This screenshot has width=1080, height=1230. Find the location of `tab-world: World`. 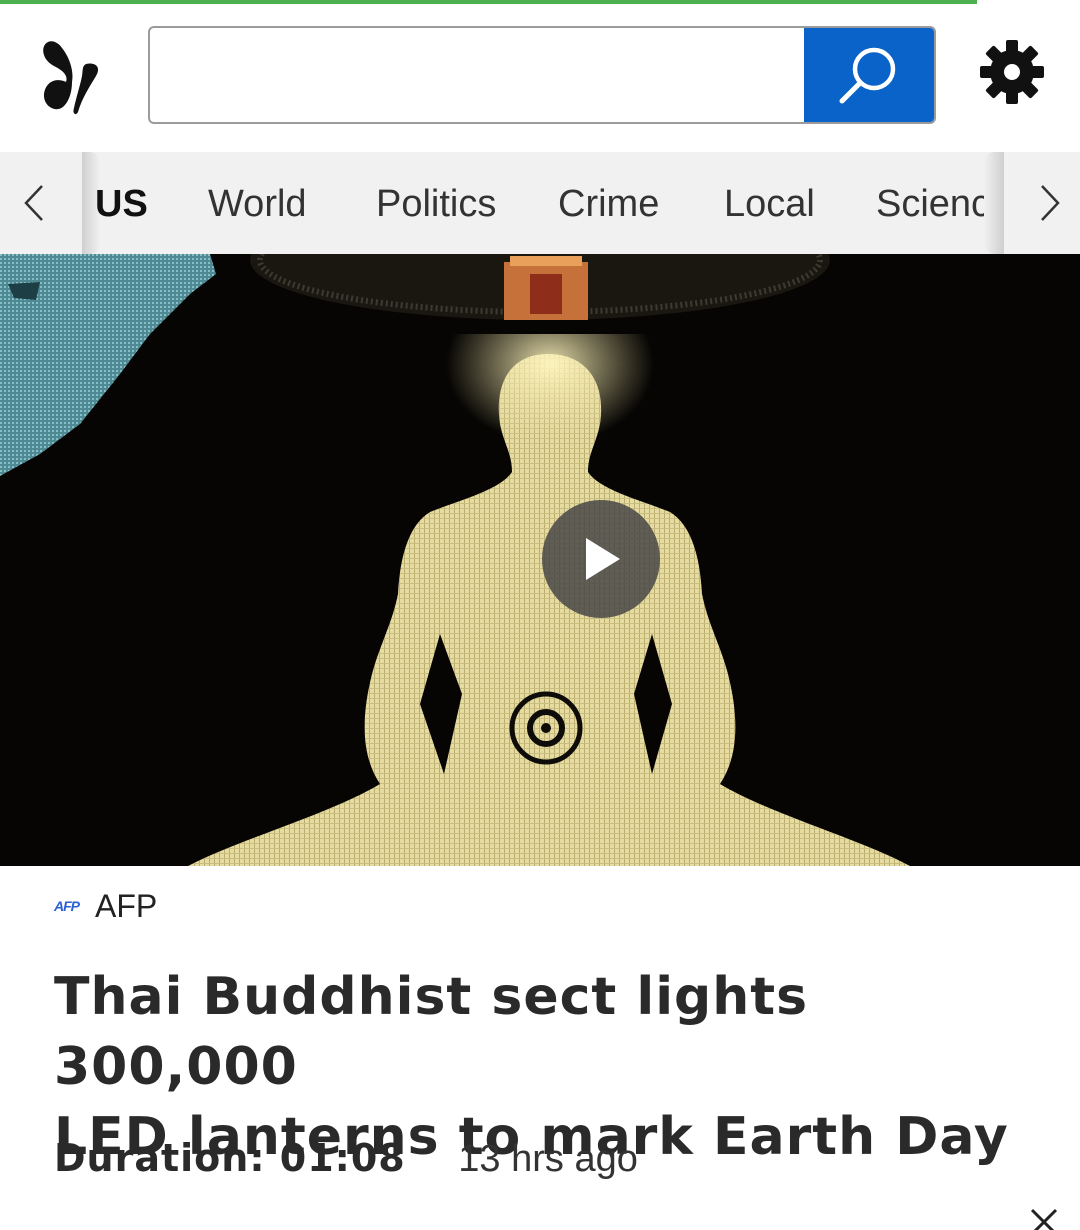

tab-world: World is located at coordinates (257, 204).